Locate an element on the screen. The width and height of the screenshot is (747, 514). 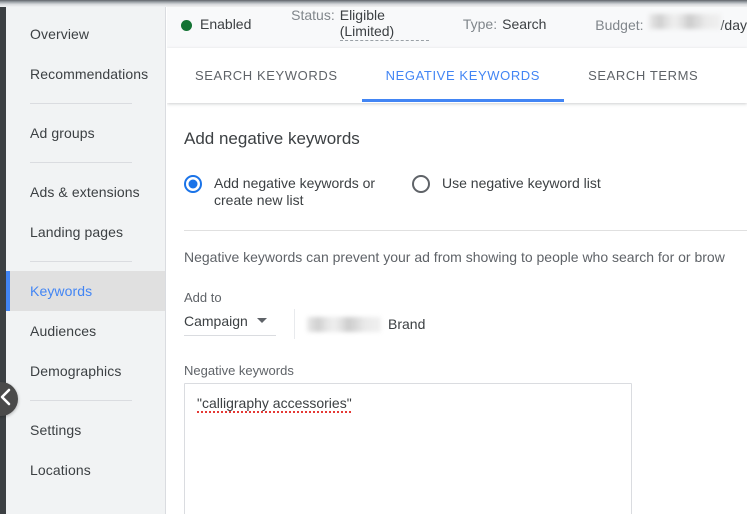
radio-option-add-or-create: Add negative keywords or create new list is located at coordinates (287, 192).